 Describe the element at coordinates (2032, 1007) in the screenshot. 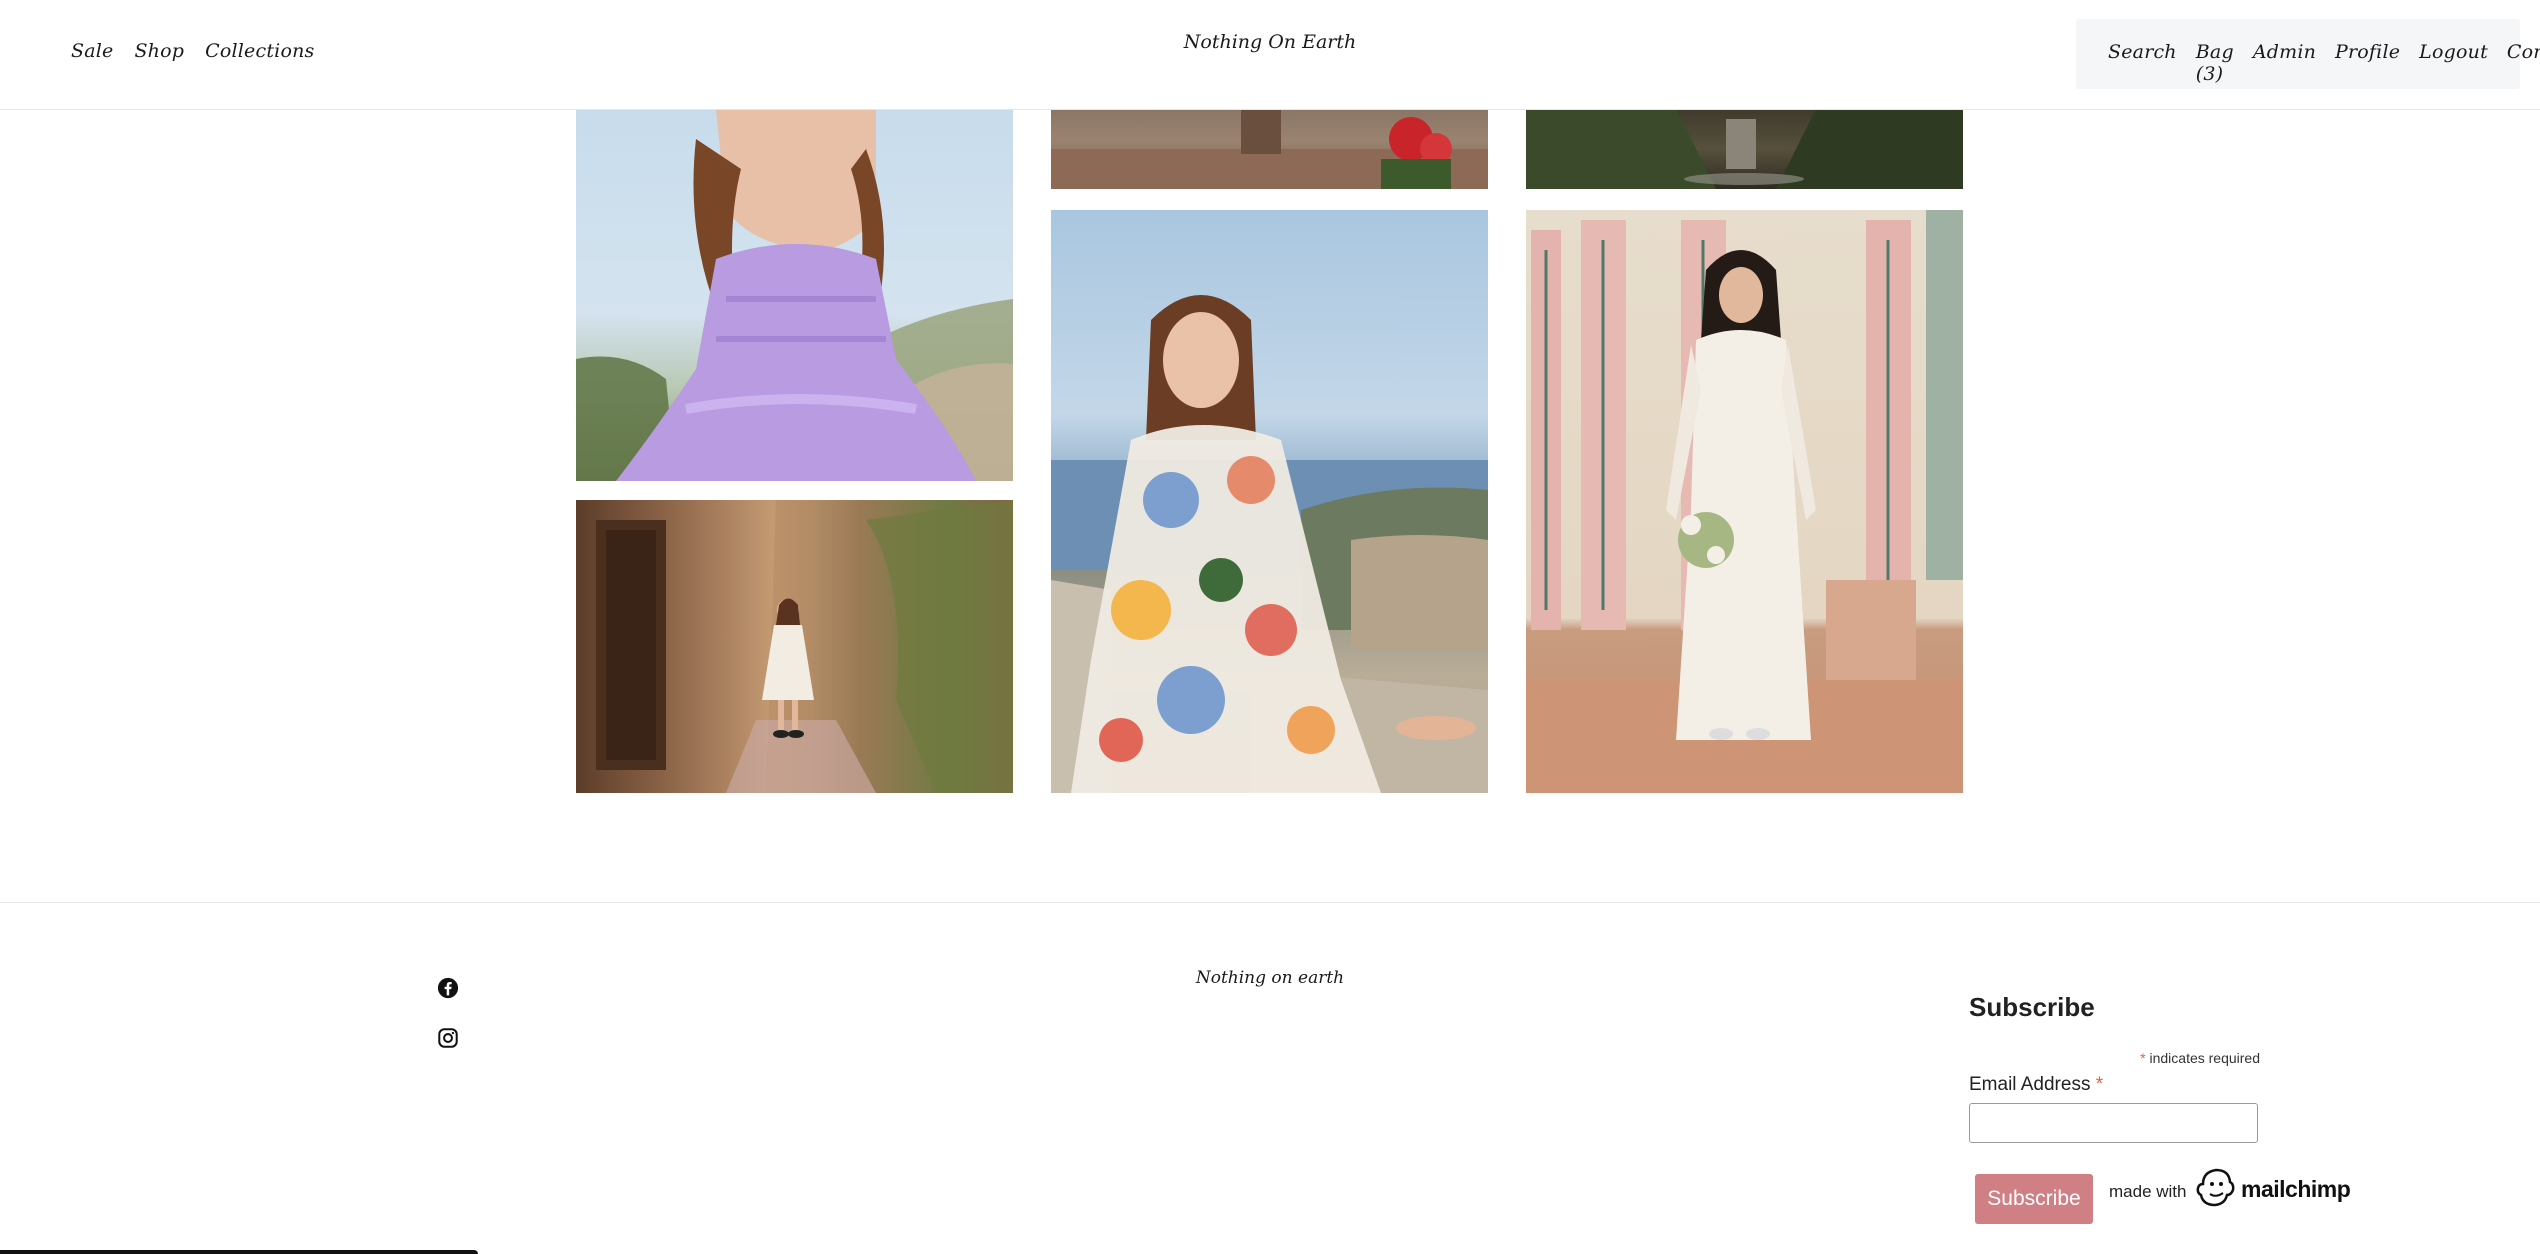

I see `subscribe-title: Subscribe` at that location.